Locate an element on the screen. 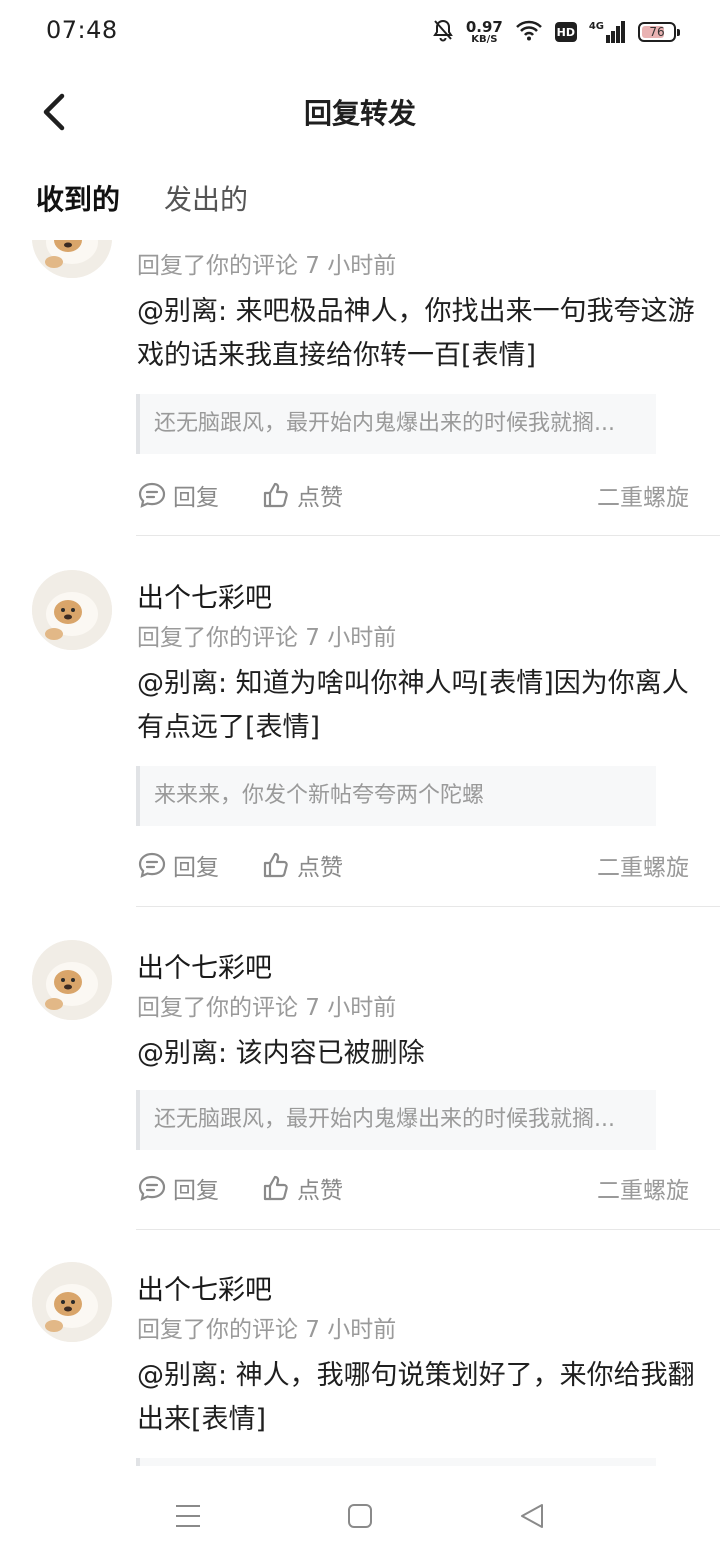 This screenshot has width=720, height=1560. bell-off-icon is located at coordinates (443, 32).